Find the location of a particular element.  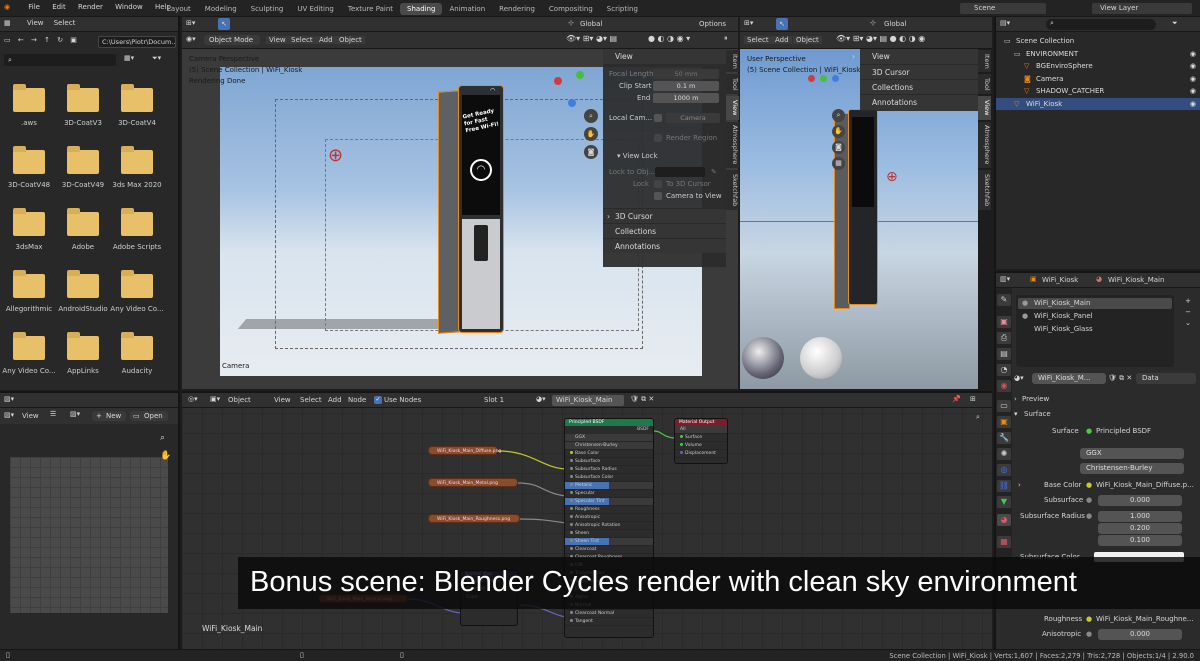

link-data-dropdown: Data is located at coordinates (1166, 378).